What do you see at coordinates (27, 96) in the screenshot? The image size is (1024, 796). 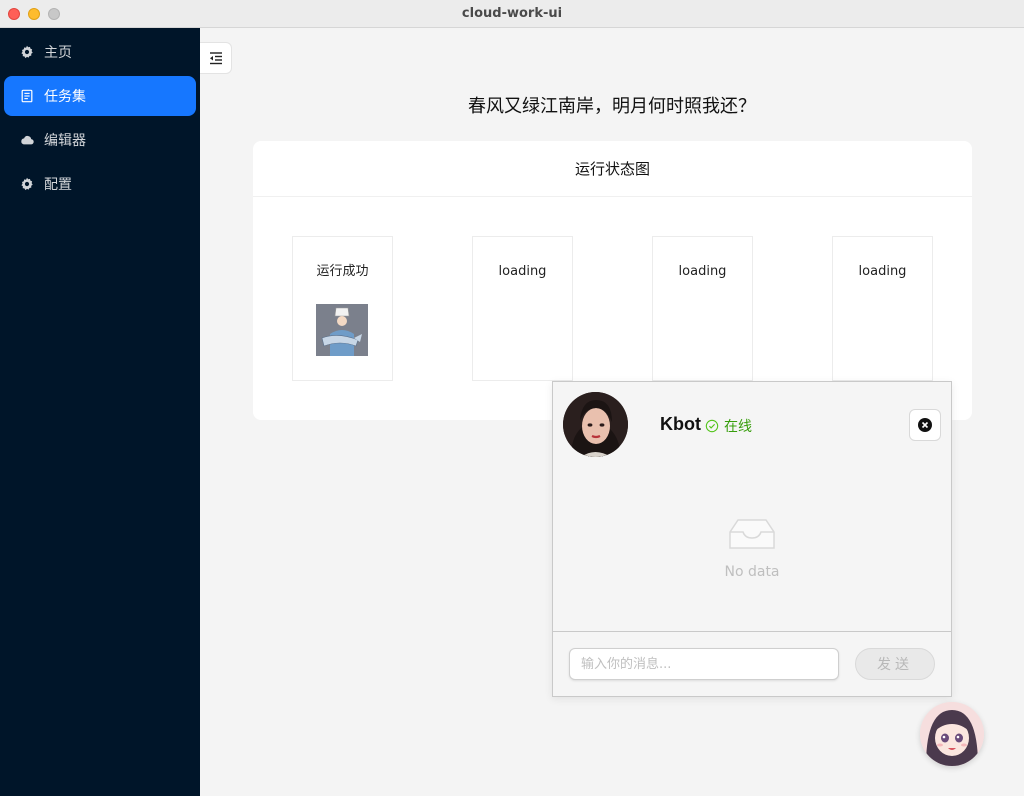 I see `task-icon` at bounding box center [27, 96].